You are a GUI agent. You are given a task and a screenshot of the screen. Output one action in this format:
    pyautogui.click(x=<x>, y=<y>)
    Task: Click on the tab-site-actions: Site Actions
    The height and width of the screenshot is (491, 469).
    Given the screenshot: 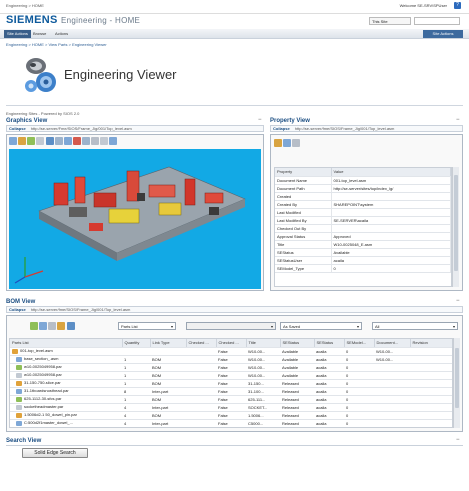 What is the action you would take?
    pyautogui.click(x=17, y=34)
    